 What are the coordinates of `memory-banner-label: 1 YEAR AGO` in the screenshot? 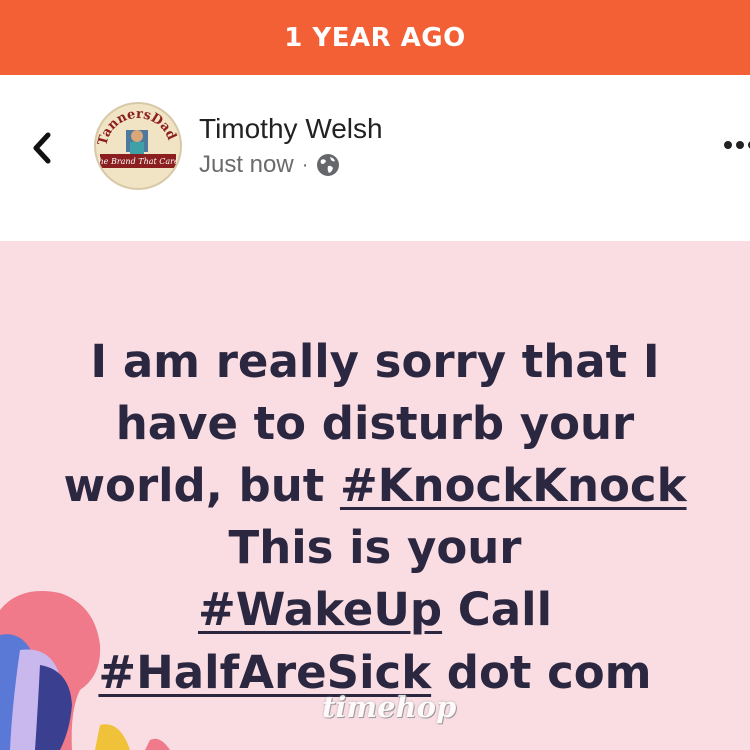 It's located at (375, 37).